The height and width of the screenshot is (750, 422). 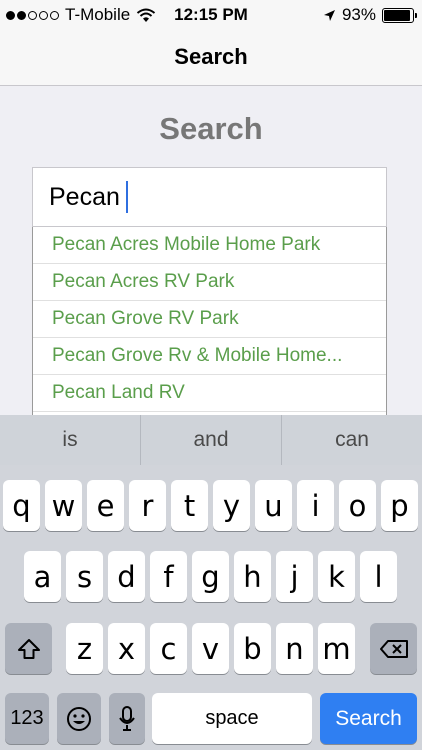 I want to click on key-r: r, so click(x=147, y=505).